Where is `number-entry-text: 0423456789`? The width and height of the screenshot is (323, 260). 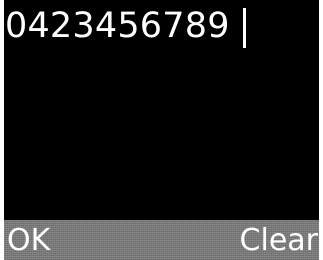
number-entry-text: 0423456789 is located at coordinates (117, 26).